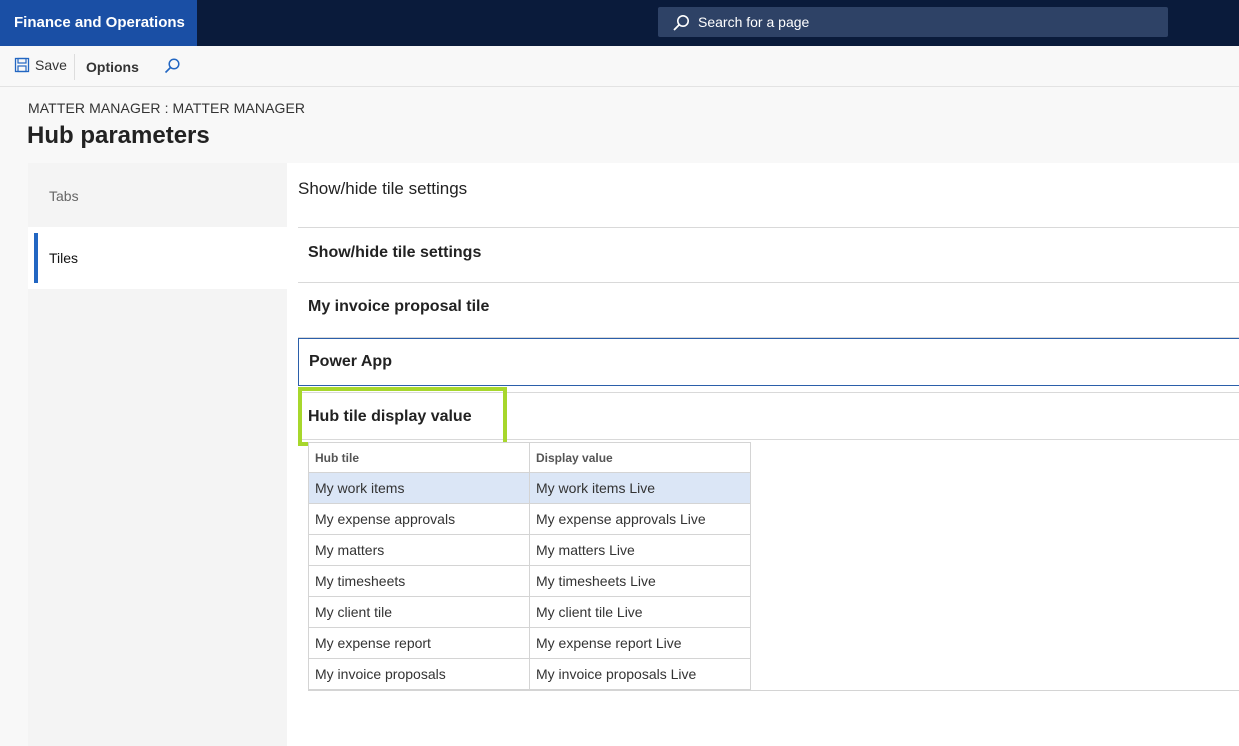  I want to click on table-row: My expense report My expense report Live, so click(529, 643).